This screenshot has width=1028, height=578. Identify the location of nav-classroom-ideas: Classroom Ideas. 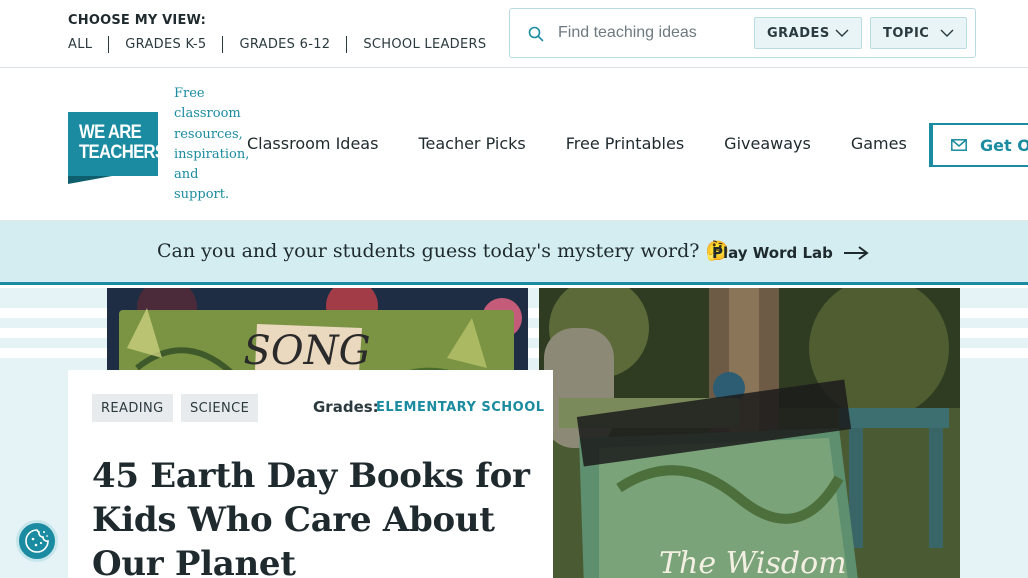
(312, 143).